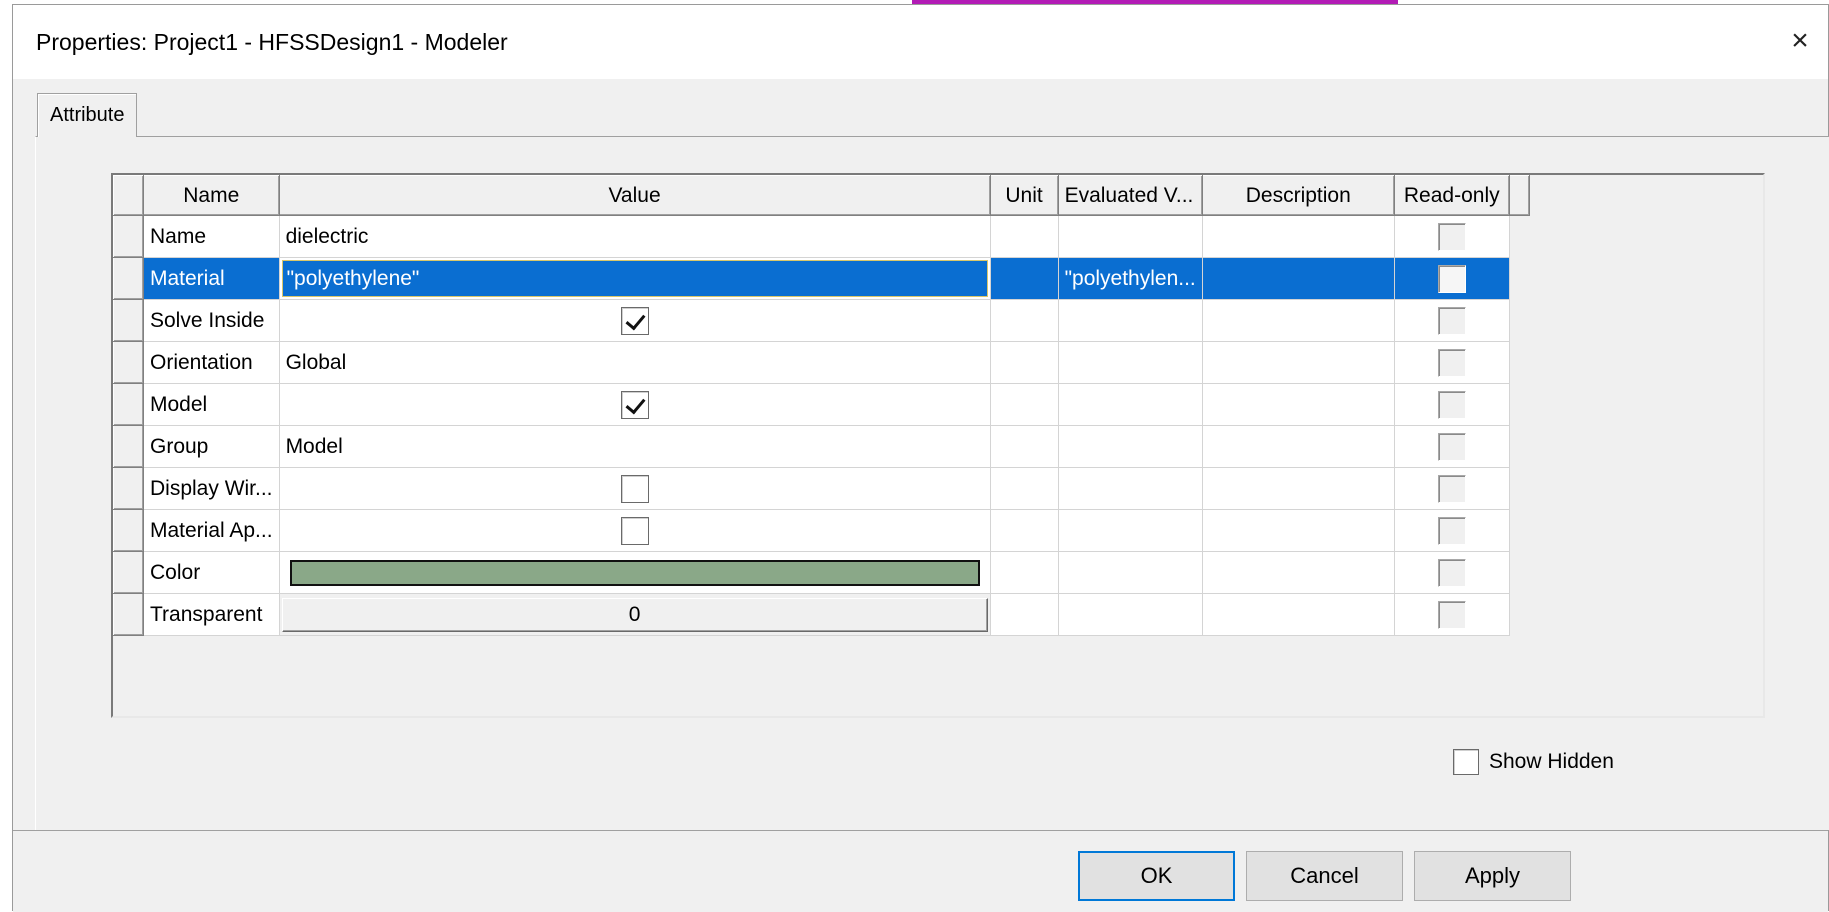 This screenshot has width=1829, height=912. I want to click on column-header-unit: Unit, so click(1024, 195).